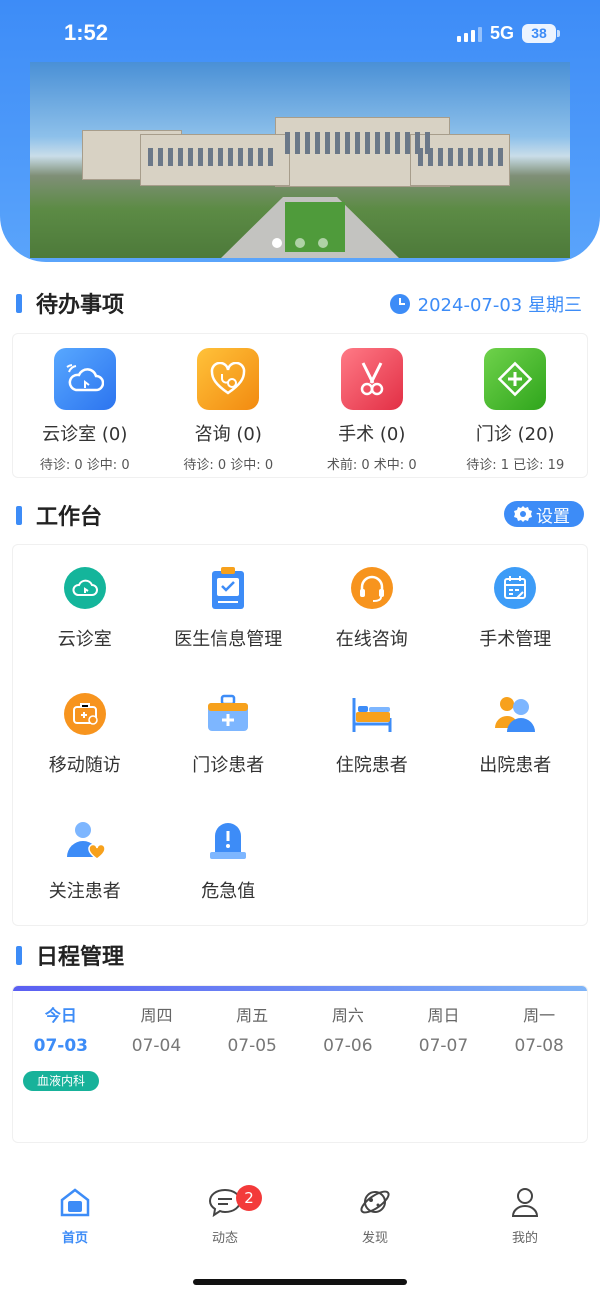  I want to click on bottom-tab-bar: 首页 2 动态 发现 我的, so click(300, 1220).